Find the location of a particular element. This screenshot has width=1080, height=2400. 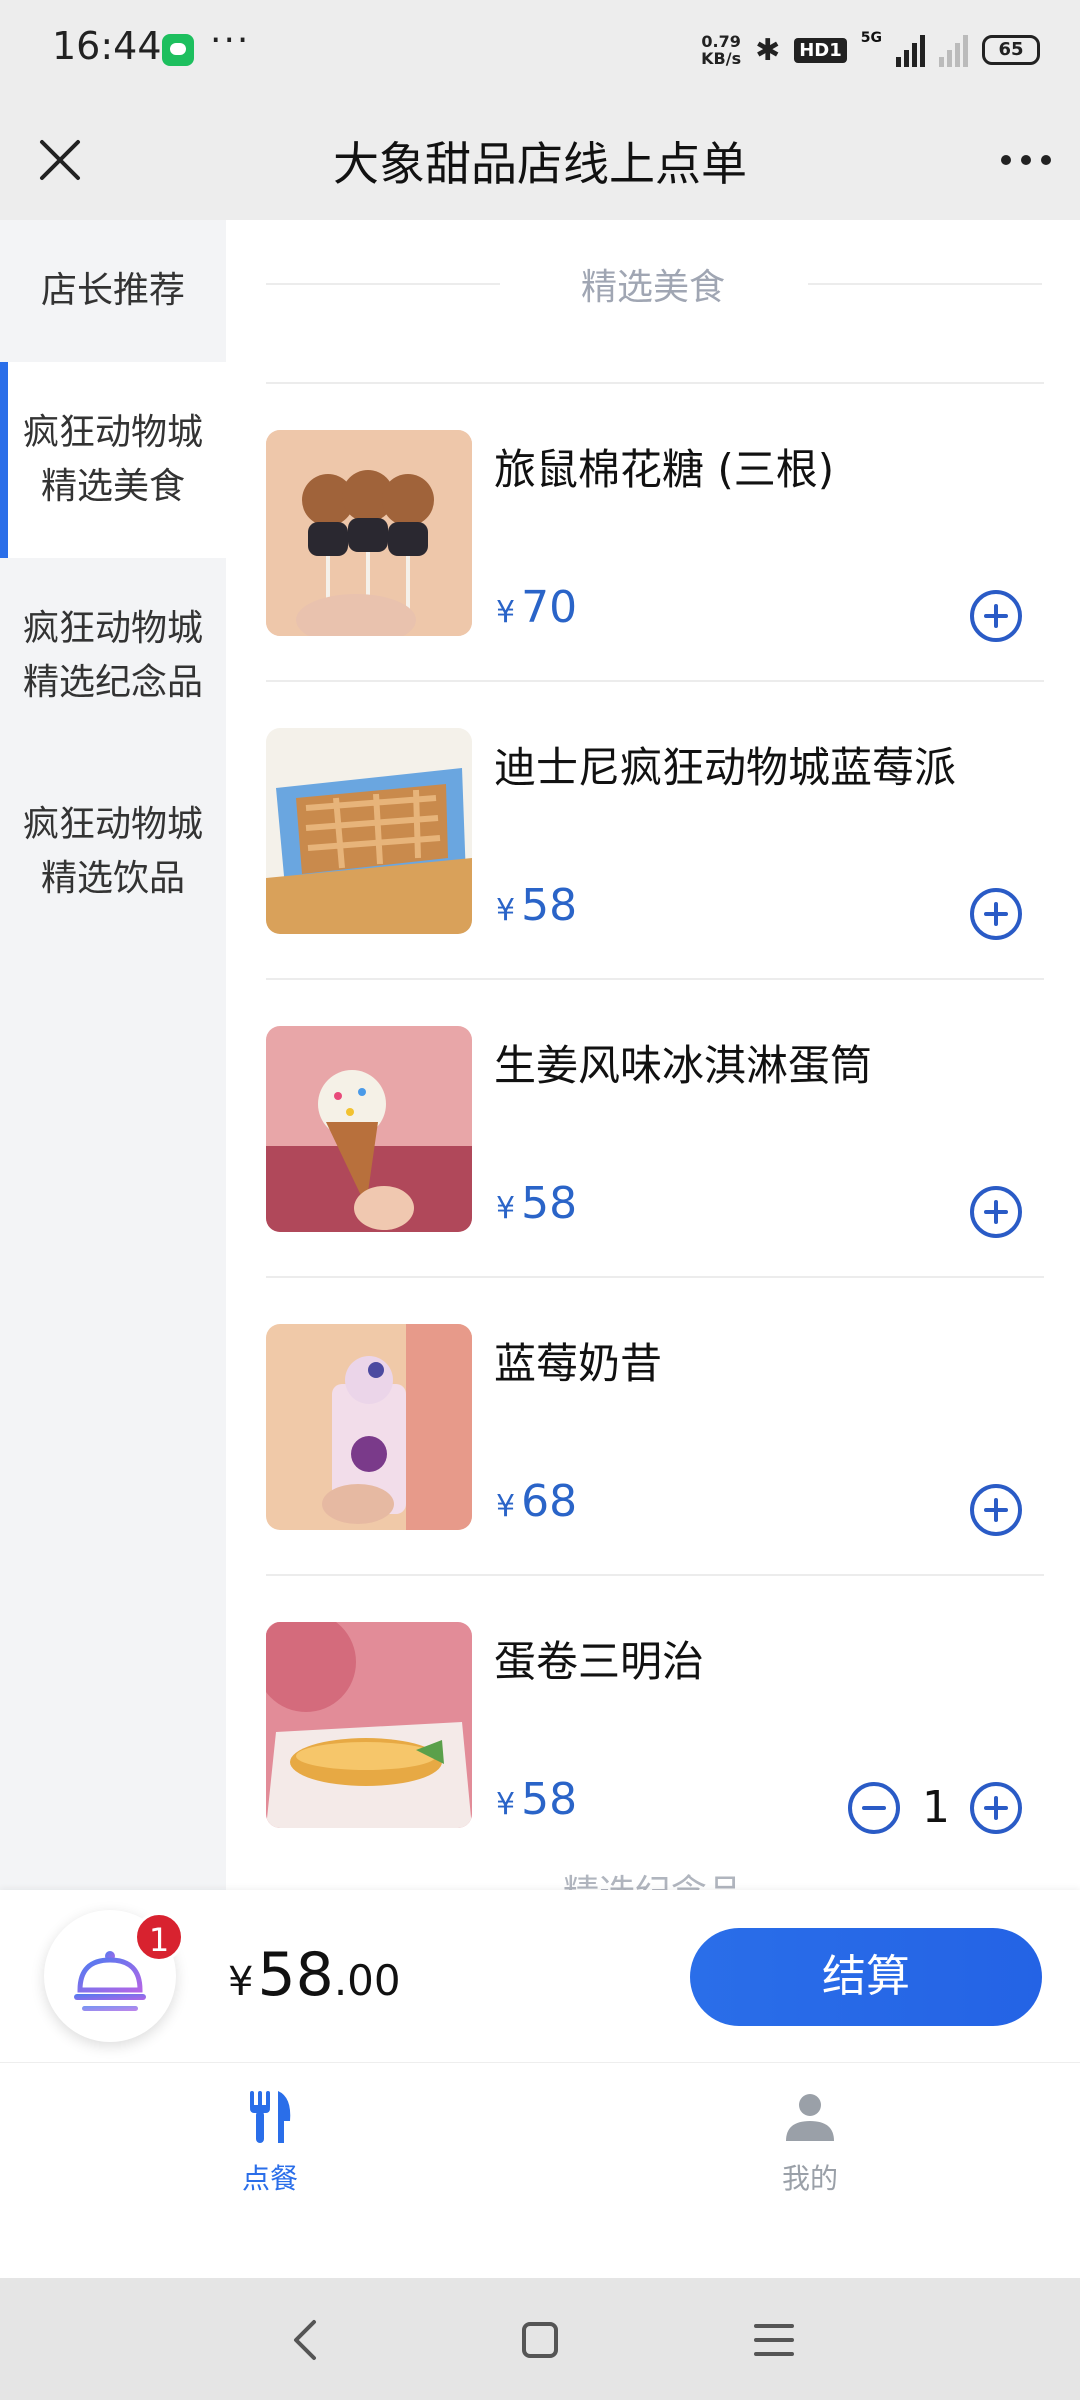

price-value: 70 is located at coordinates (549, 607).